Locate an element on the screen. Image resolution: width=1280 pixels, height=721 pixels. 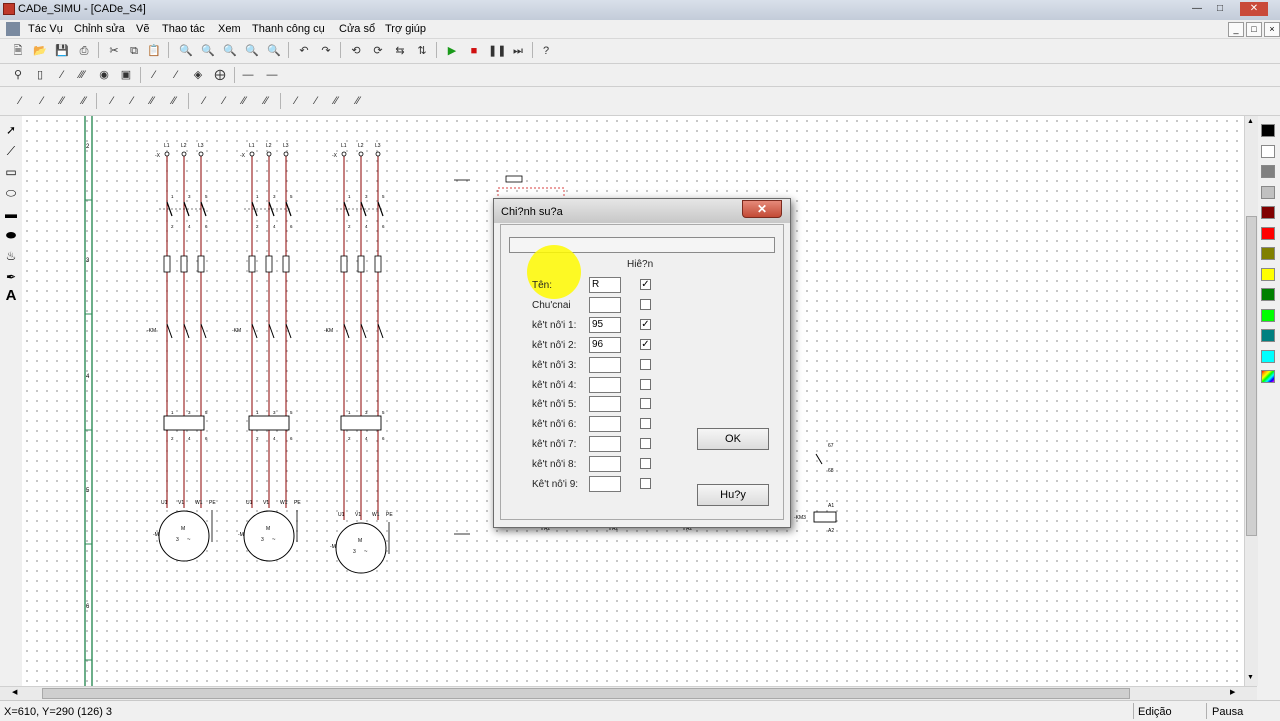
redo-icon: ↷ is located at coordinates (326, 51).